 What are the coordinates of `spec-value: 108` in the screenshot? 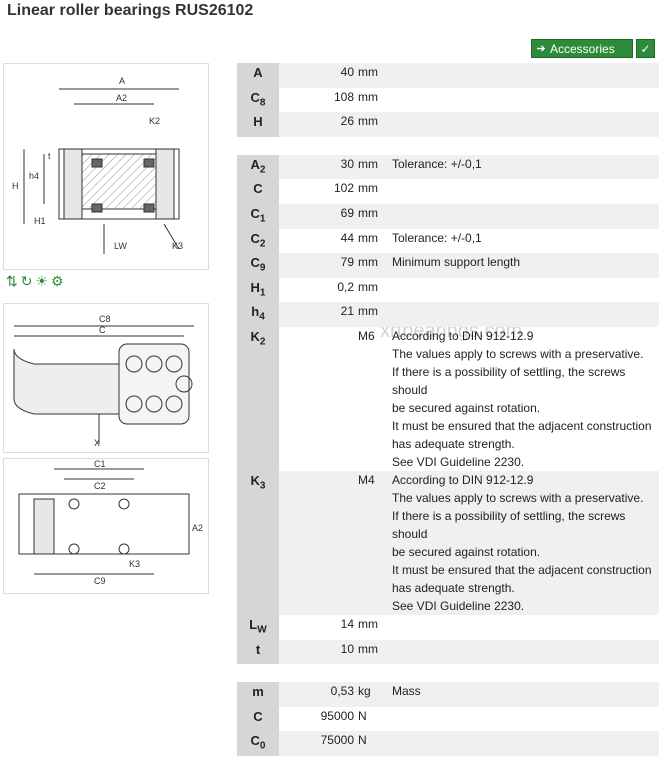 It's located at (343, 96).